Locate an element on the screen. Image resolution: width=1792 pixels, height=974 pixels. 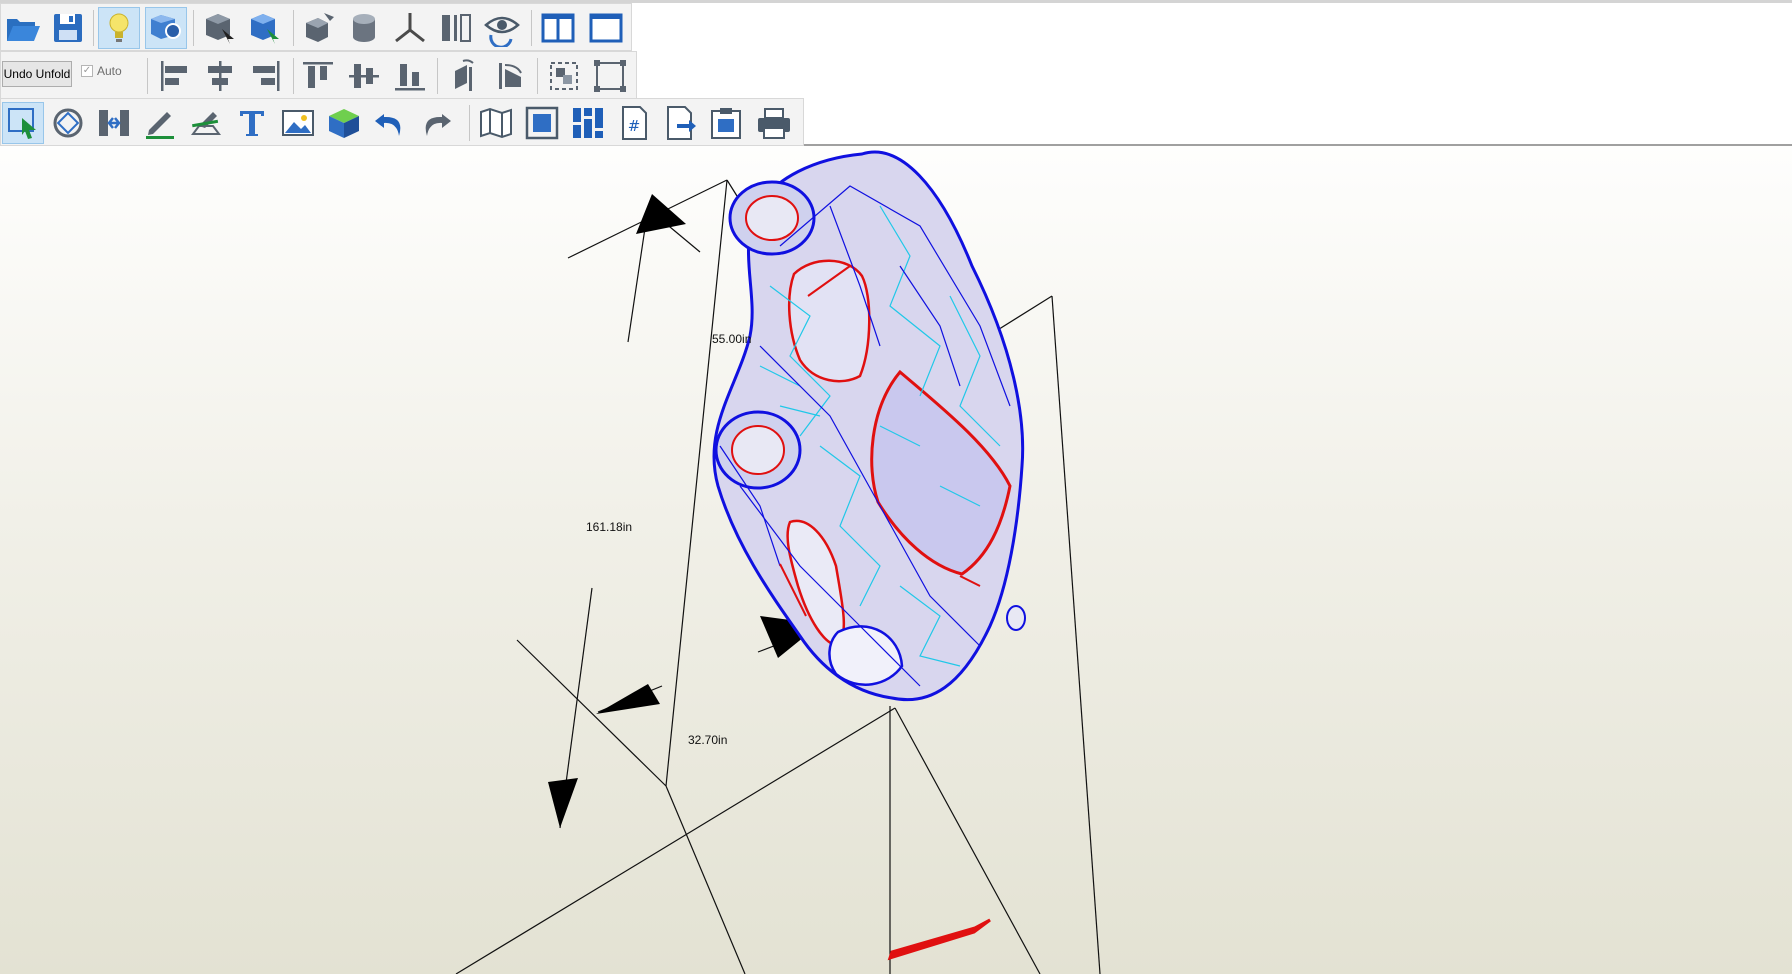
length-dimension-label: 161.18in is located at coordinates (609, 527).